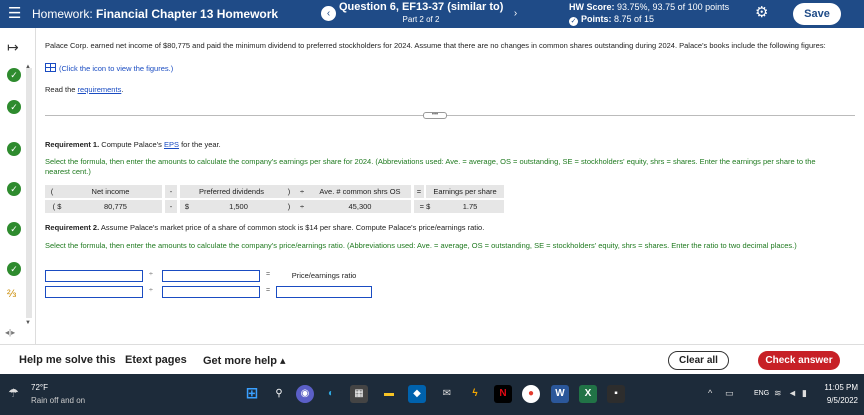 The width and height of the screenshot is (864, 415). I want to click on chrome-icon: ●, so click(531, 394).